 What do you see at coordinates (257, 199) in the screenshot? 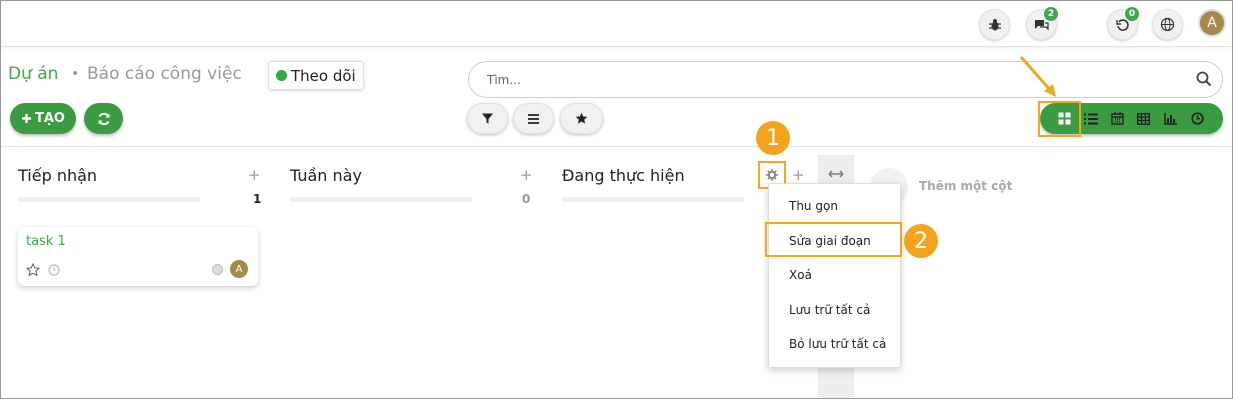
I see `column-count: 1` at bounding box center [257, 199].